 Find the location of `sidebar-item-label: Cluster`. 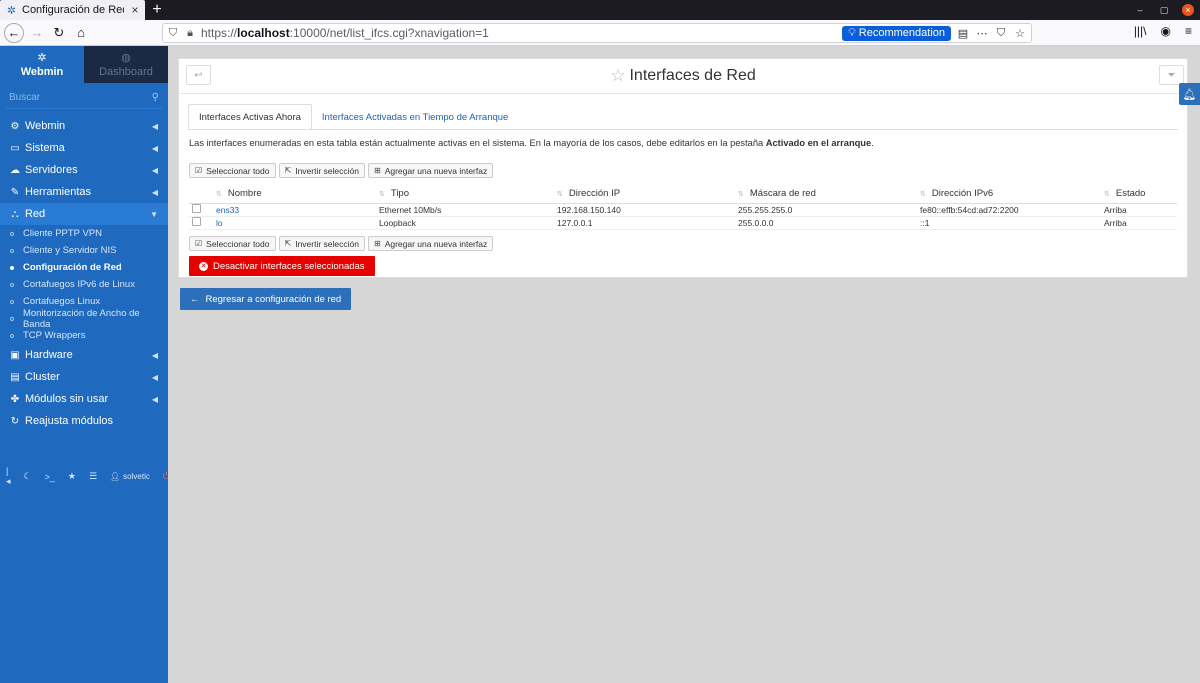

sidebar-item-label: Cluster is located at coordinates (42, 377).